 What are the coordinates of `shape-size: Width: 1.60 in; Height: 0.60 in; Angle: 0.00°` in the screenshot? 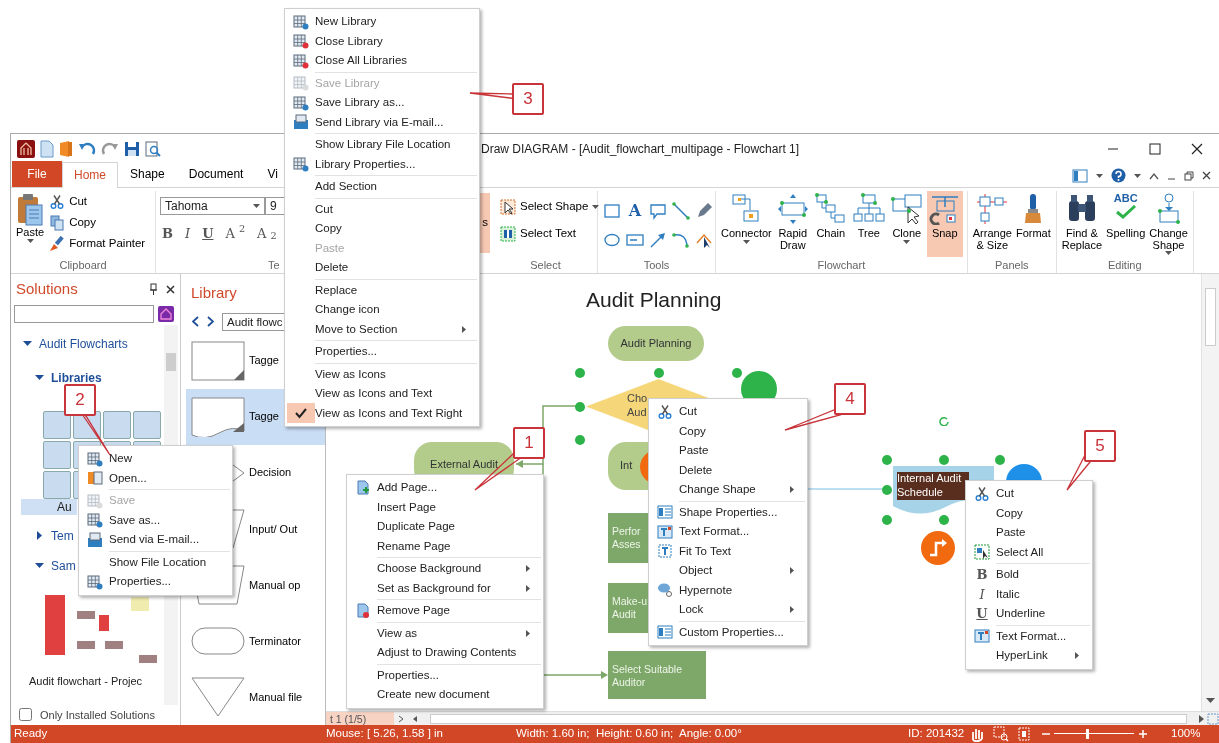 It's located at (629, 734).